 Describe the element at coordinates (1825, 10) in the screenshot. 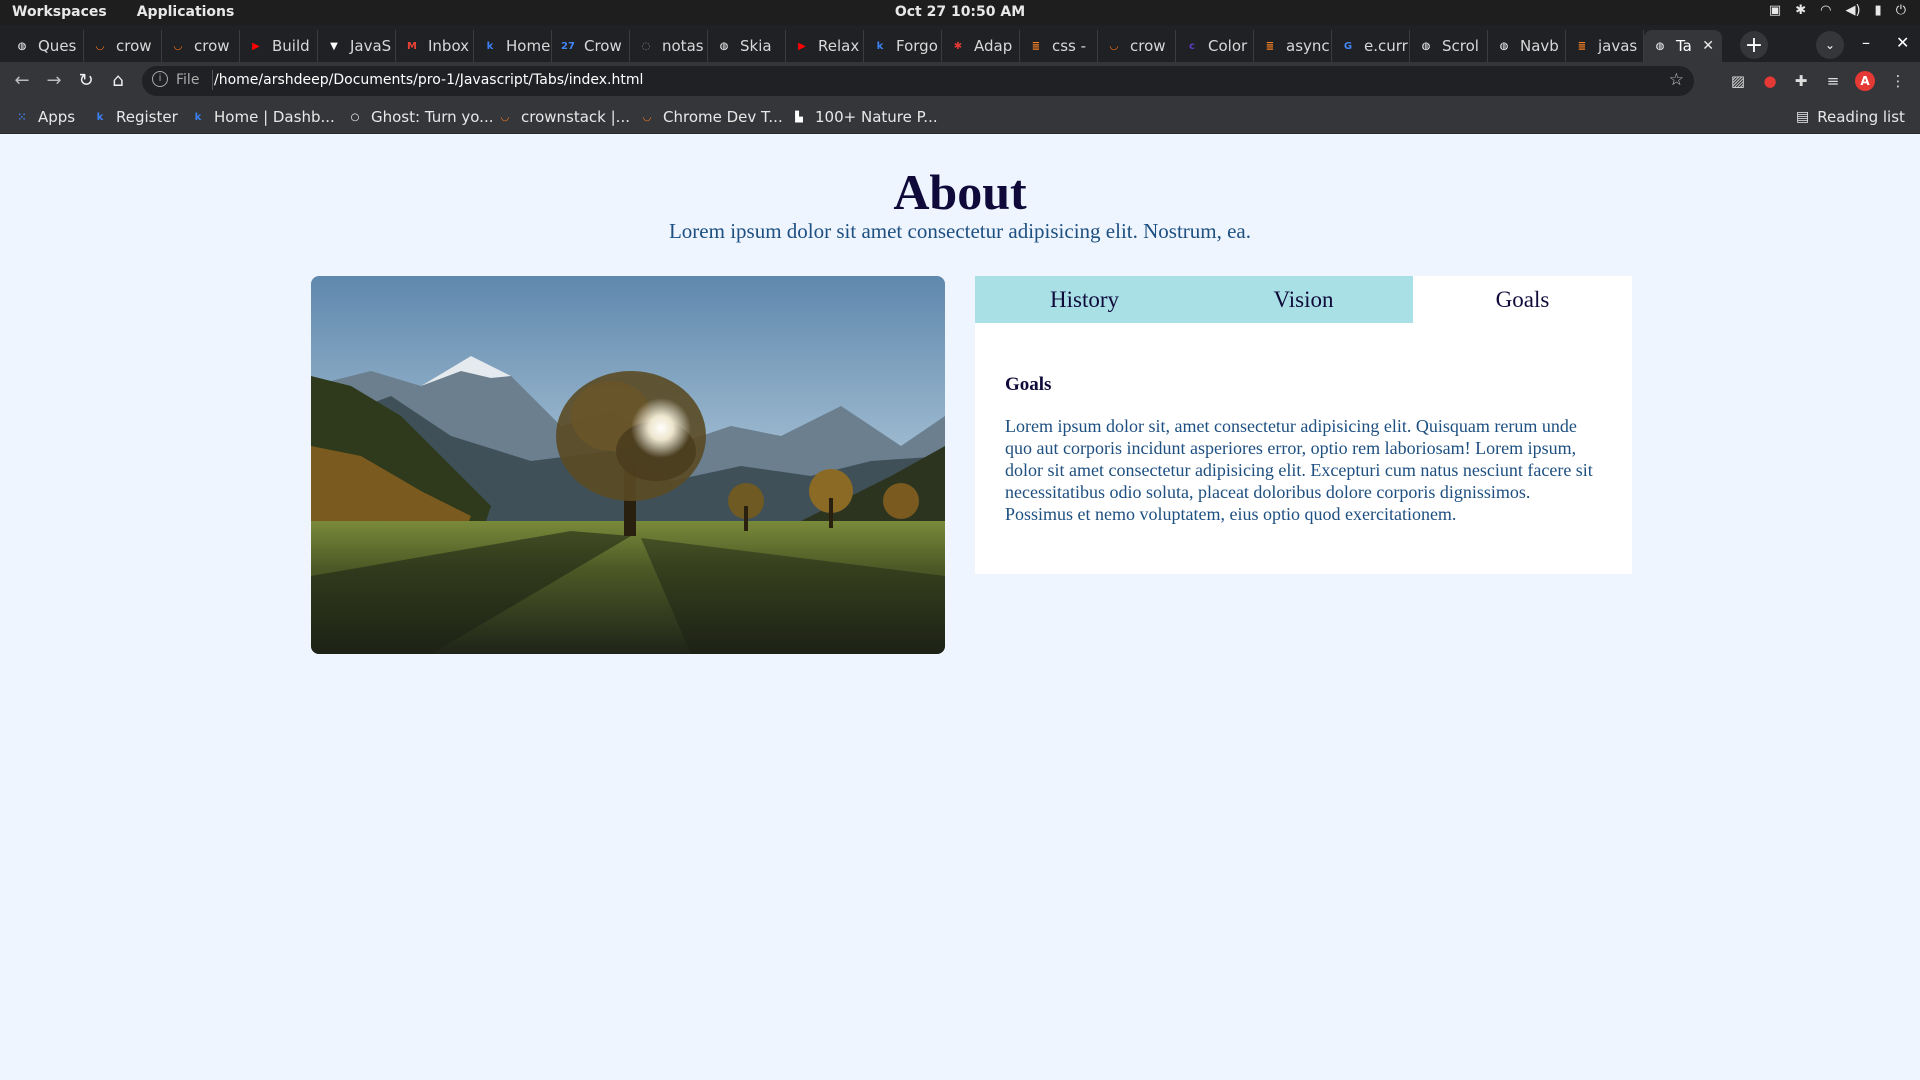

I see `wifi-icon: ◠` at that location.